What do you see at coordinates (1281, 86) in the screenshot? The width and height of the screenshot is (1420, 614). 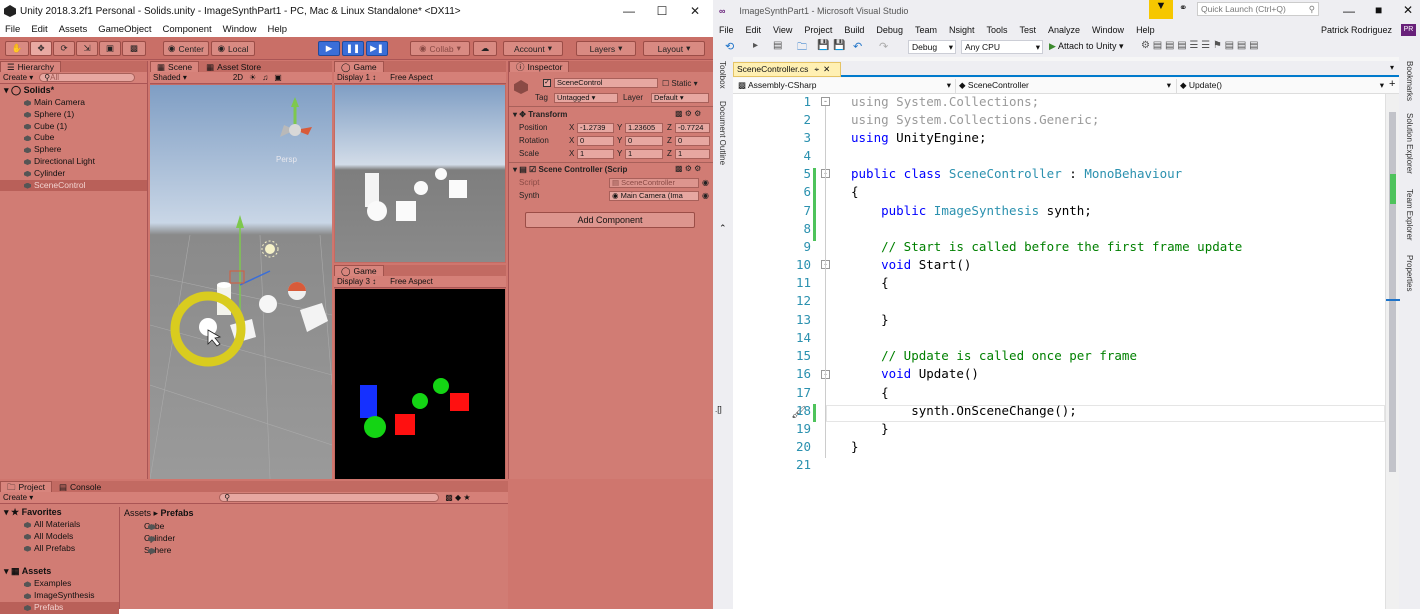 I see `member-dropdown: ◆ Update() ▾` at bounding box center [1281, 86].